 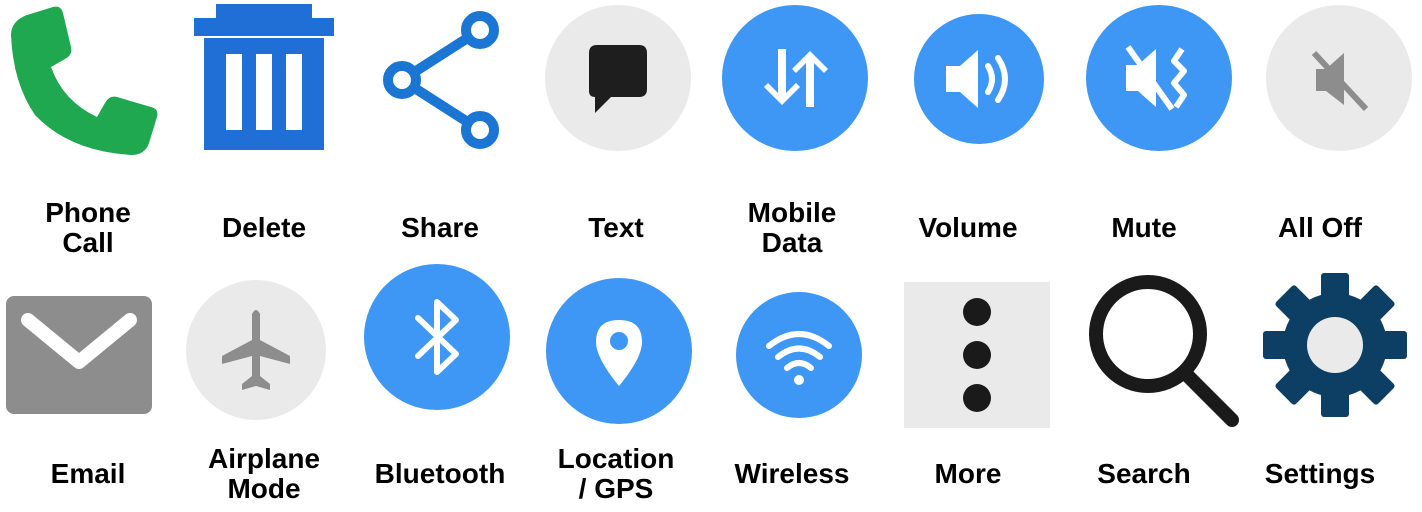 I want to click on icon-label: Airplane Mode, so click(x=264, y=473).